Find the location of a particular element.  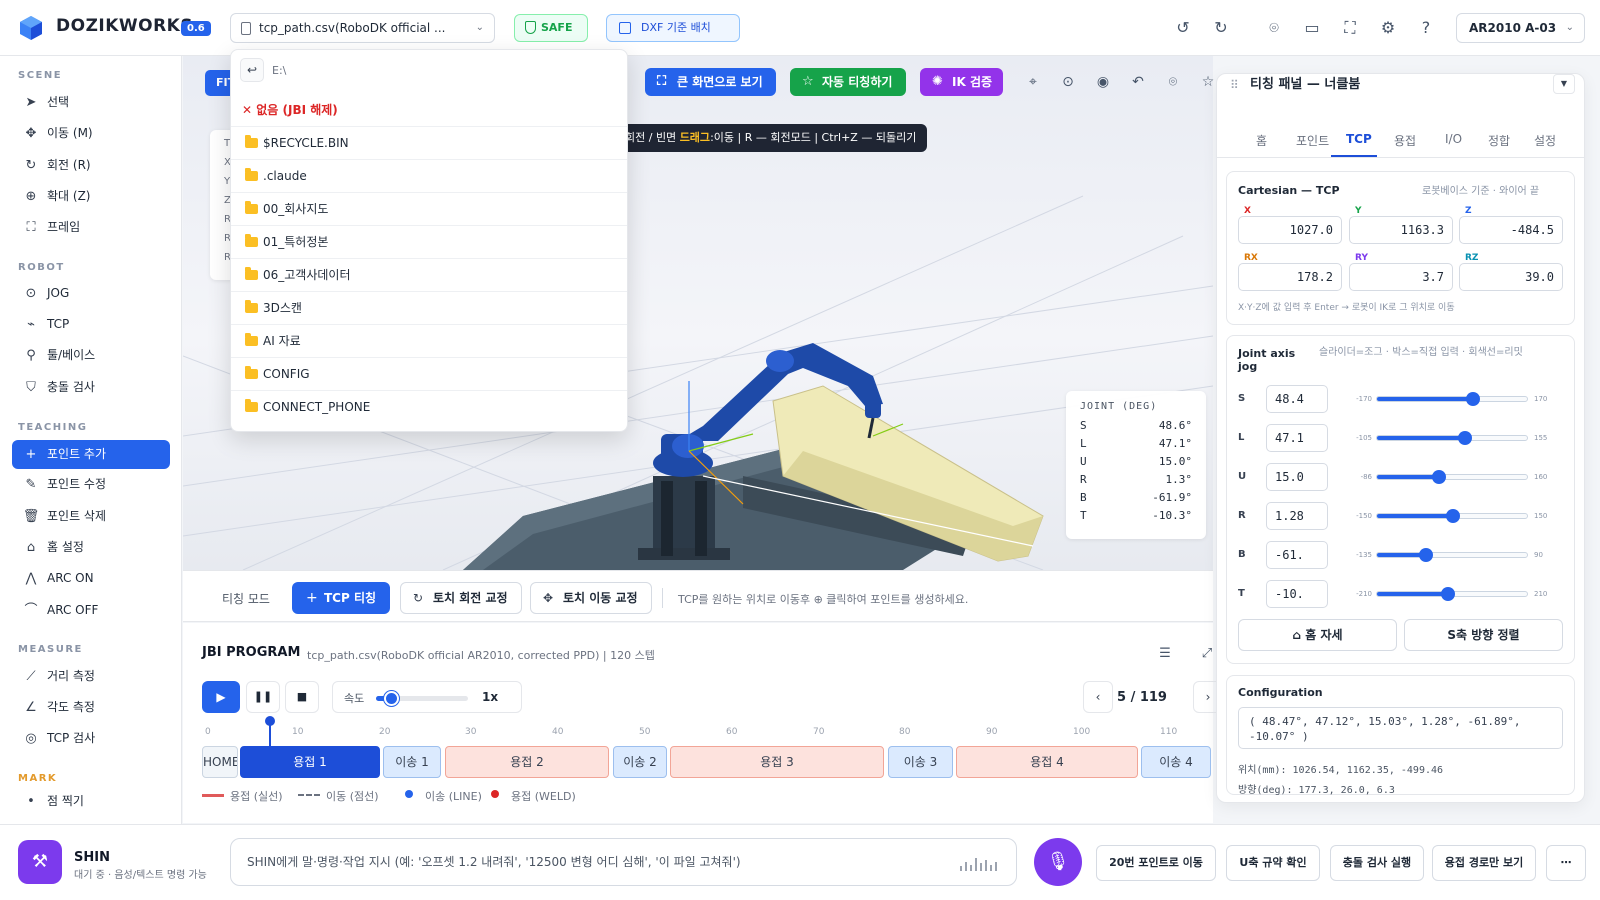

play-button: ▶ is located at coordinates (221, 697).